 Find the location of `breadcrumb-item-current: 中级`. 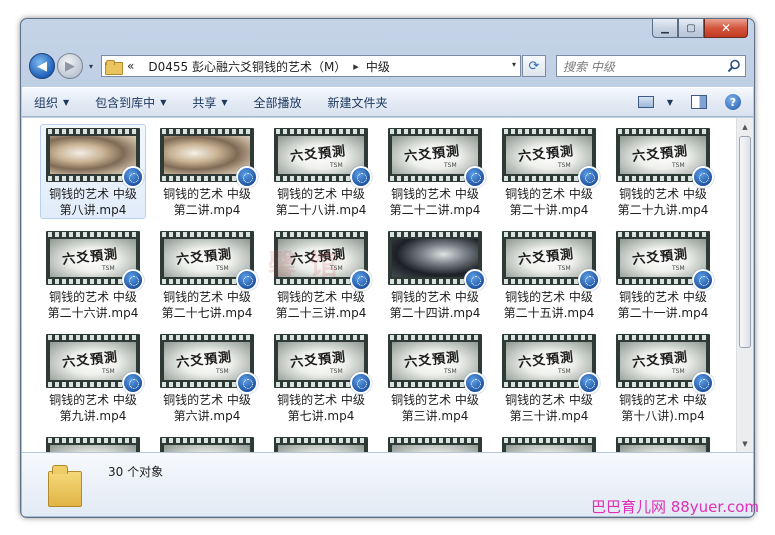

breadcrumb-item-current: 中级 is located at coordinates (378, 66).